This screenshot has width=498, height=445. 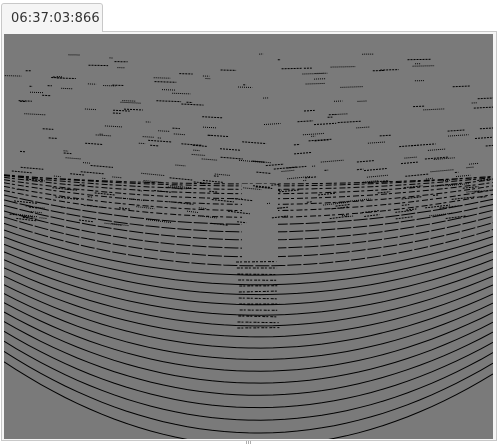 I want to click on timestamp-label: 06:37:03:866, so click(x=55, y=18).